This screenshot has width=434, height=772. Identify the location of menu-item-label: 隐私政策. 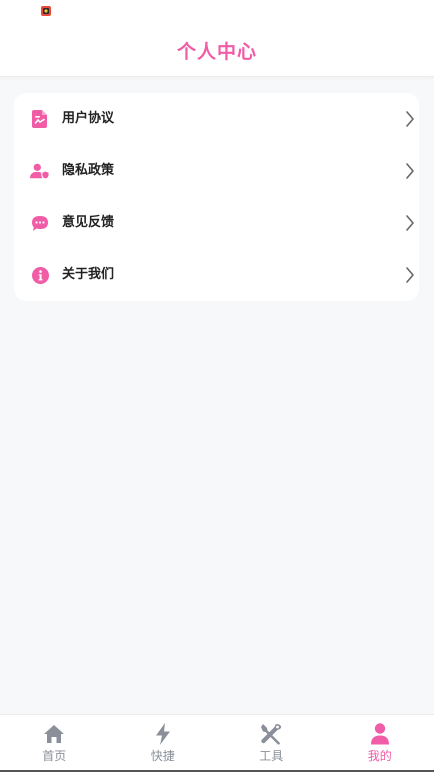
(88, 170).